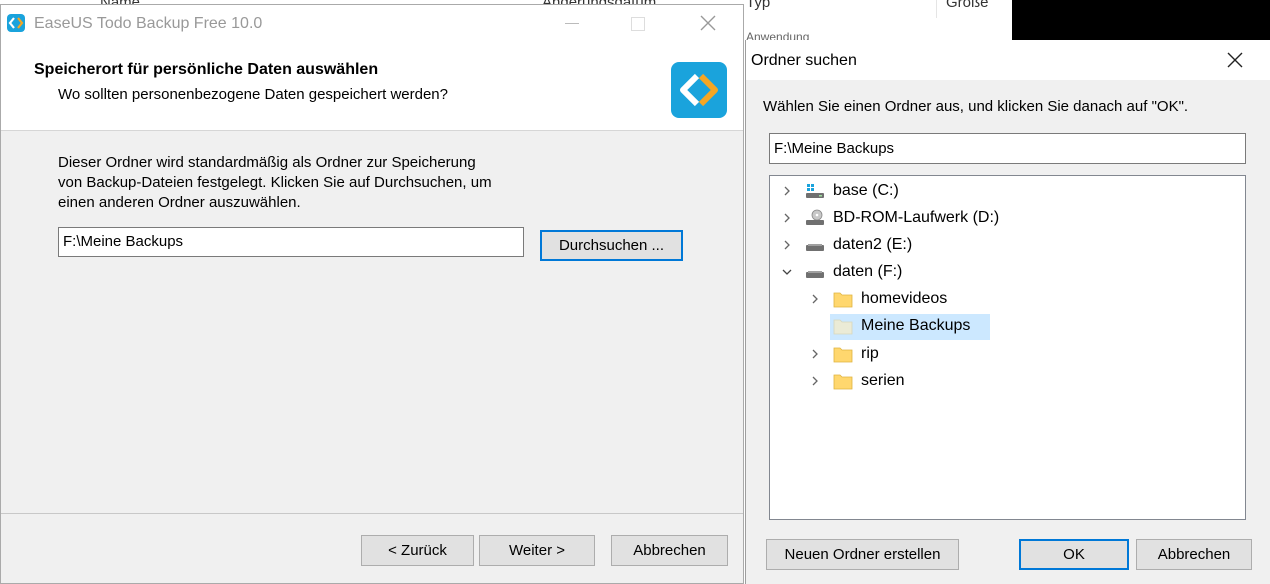 This screenshot has width=1270, height=584. Describe the element at coordinates (1005, 272) in the screenshot. I see `tree-item-daten-f: daten (F:)` at that location.